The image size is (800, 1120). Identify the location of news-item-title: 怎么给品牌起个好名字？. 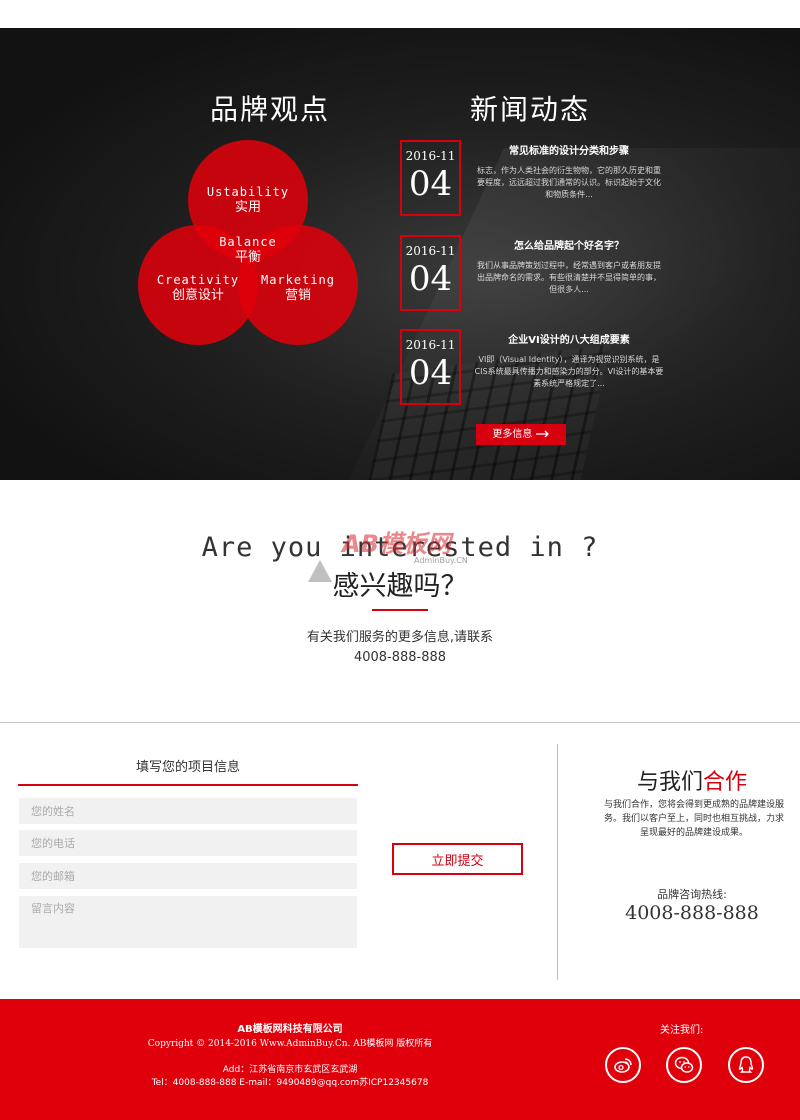
(569, 244).